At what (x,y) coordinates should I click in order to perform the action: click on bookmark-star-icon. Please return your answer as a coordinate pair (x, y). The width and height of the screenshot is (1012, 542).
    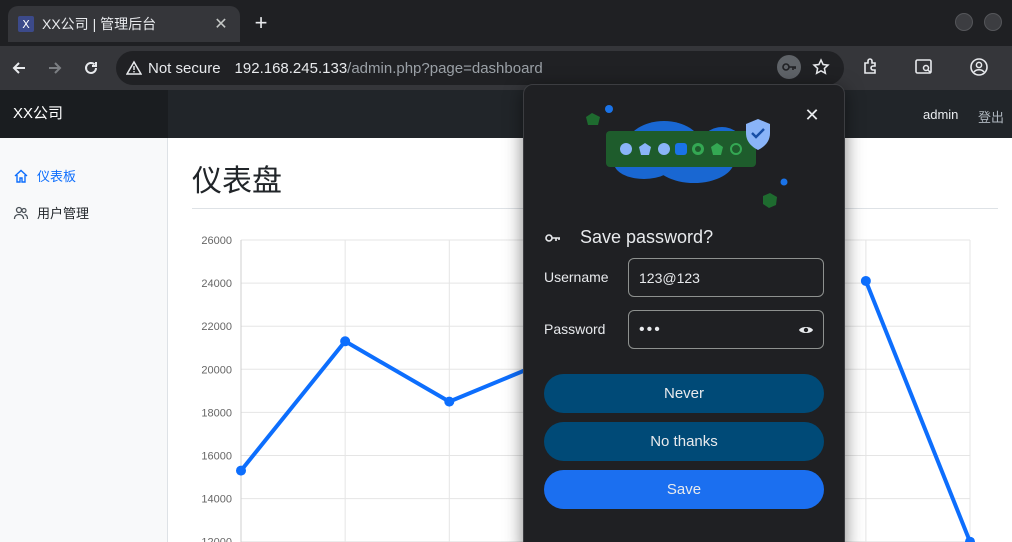
    Looking at the image, I should click on (821, 67).